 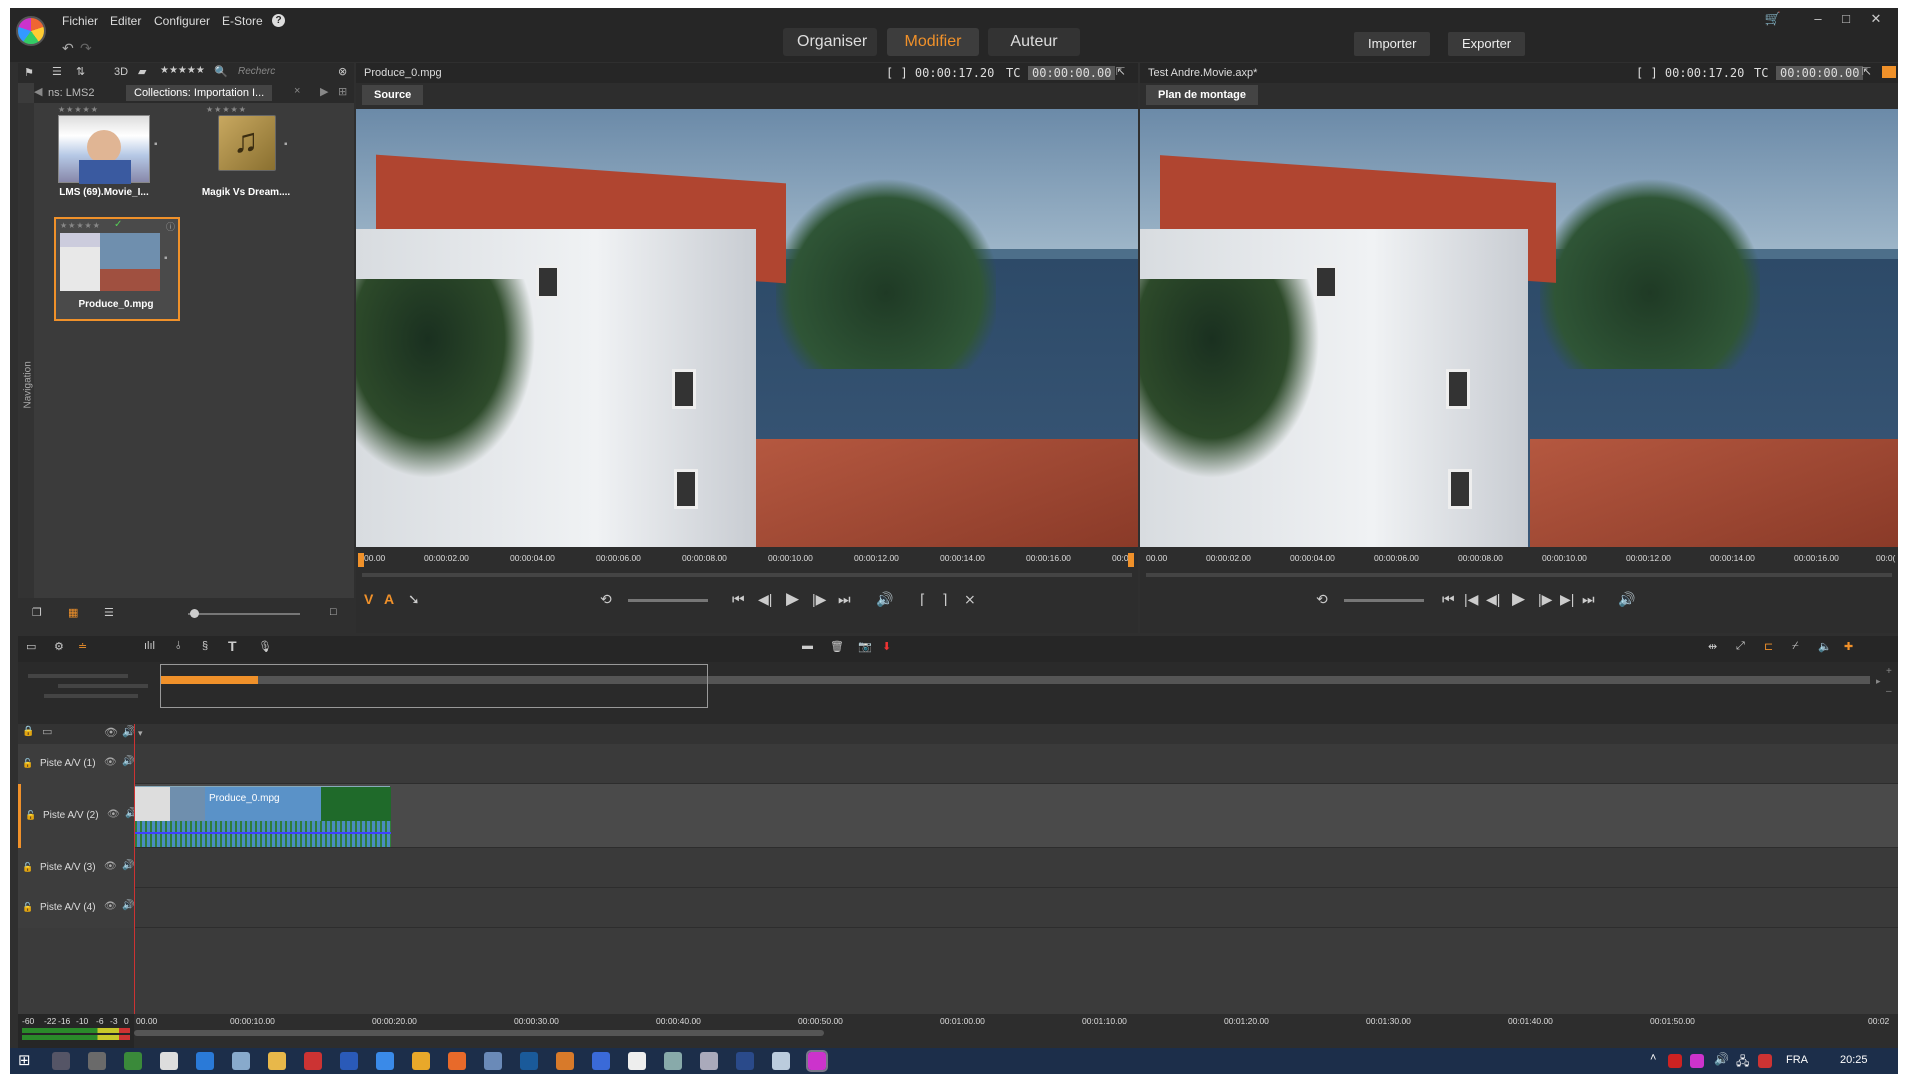 What do you see at coordinates (1820, 73) in the screenshot?
I see `project-timecode: 00:00:00.00` at bounding box center [1820, 73].